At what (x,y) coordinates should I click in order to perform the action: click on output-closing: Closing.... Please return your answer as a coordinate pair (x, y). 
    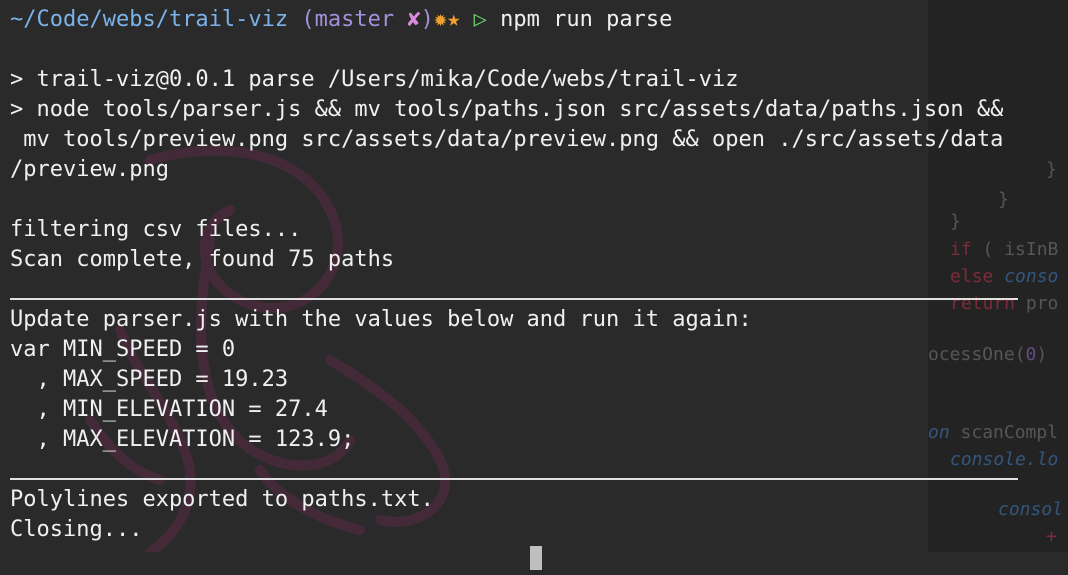
    Looking at the image, I should click on (76, 529).